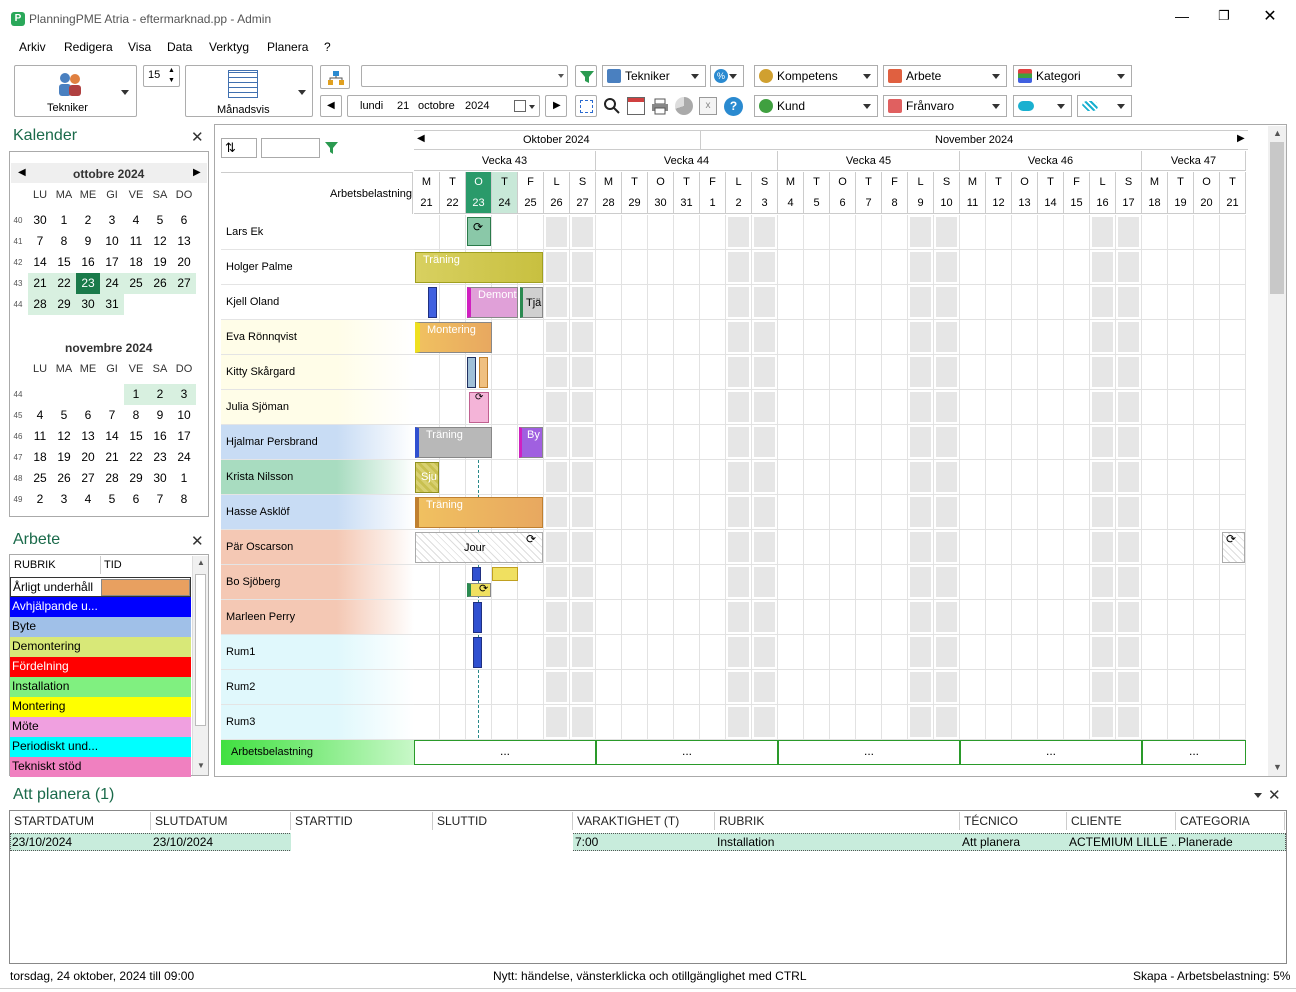  What do you see at coordinates (40, 304) in the screenshot?
I see `cal-day: 28` at bounding box center [40, 304].